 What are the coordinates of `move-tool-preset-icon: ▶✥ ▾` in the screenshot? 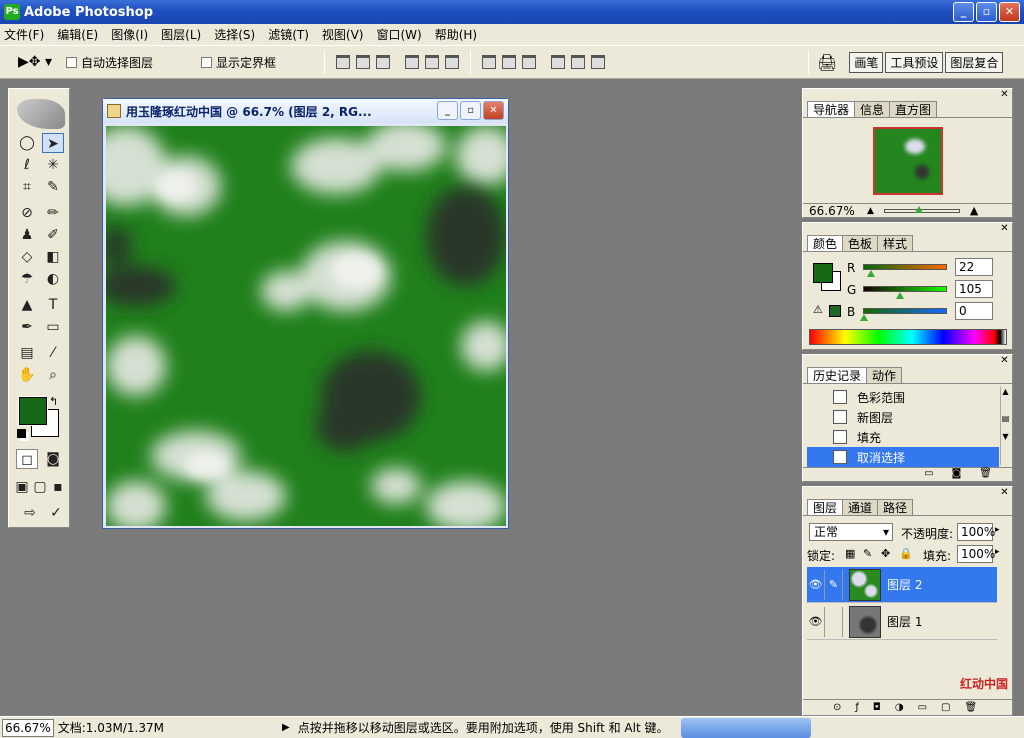 It's located at (36, 62).